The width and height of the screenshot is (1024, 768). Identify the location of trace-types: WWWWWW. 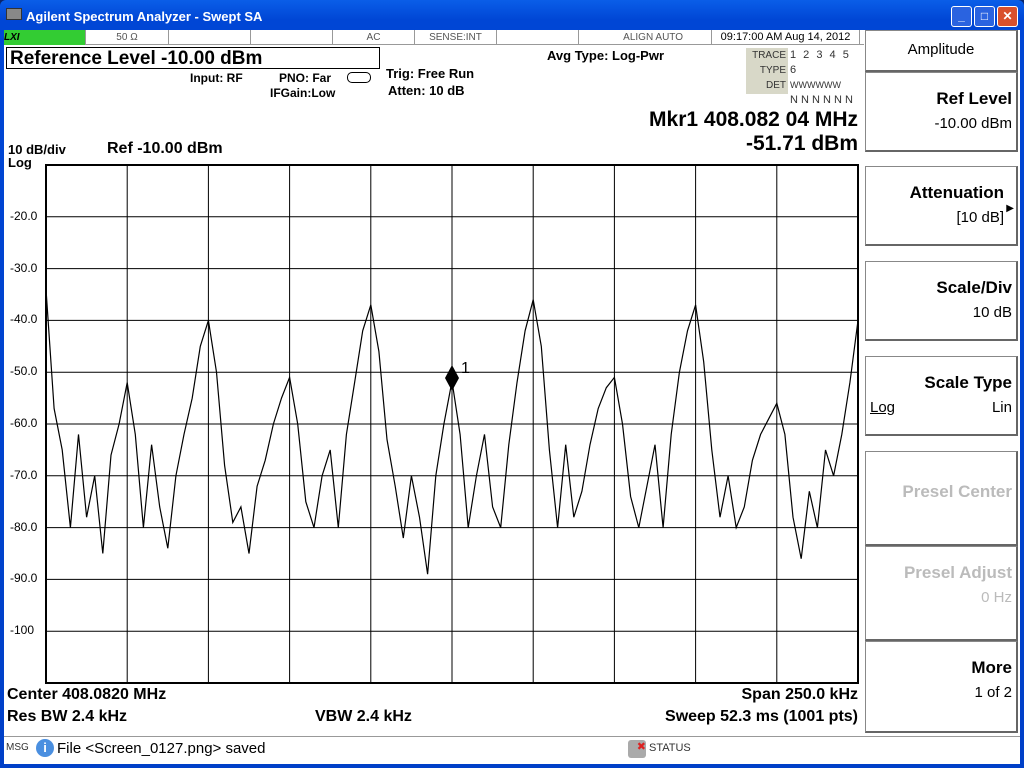
(815, 85).